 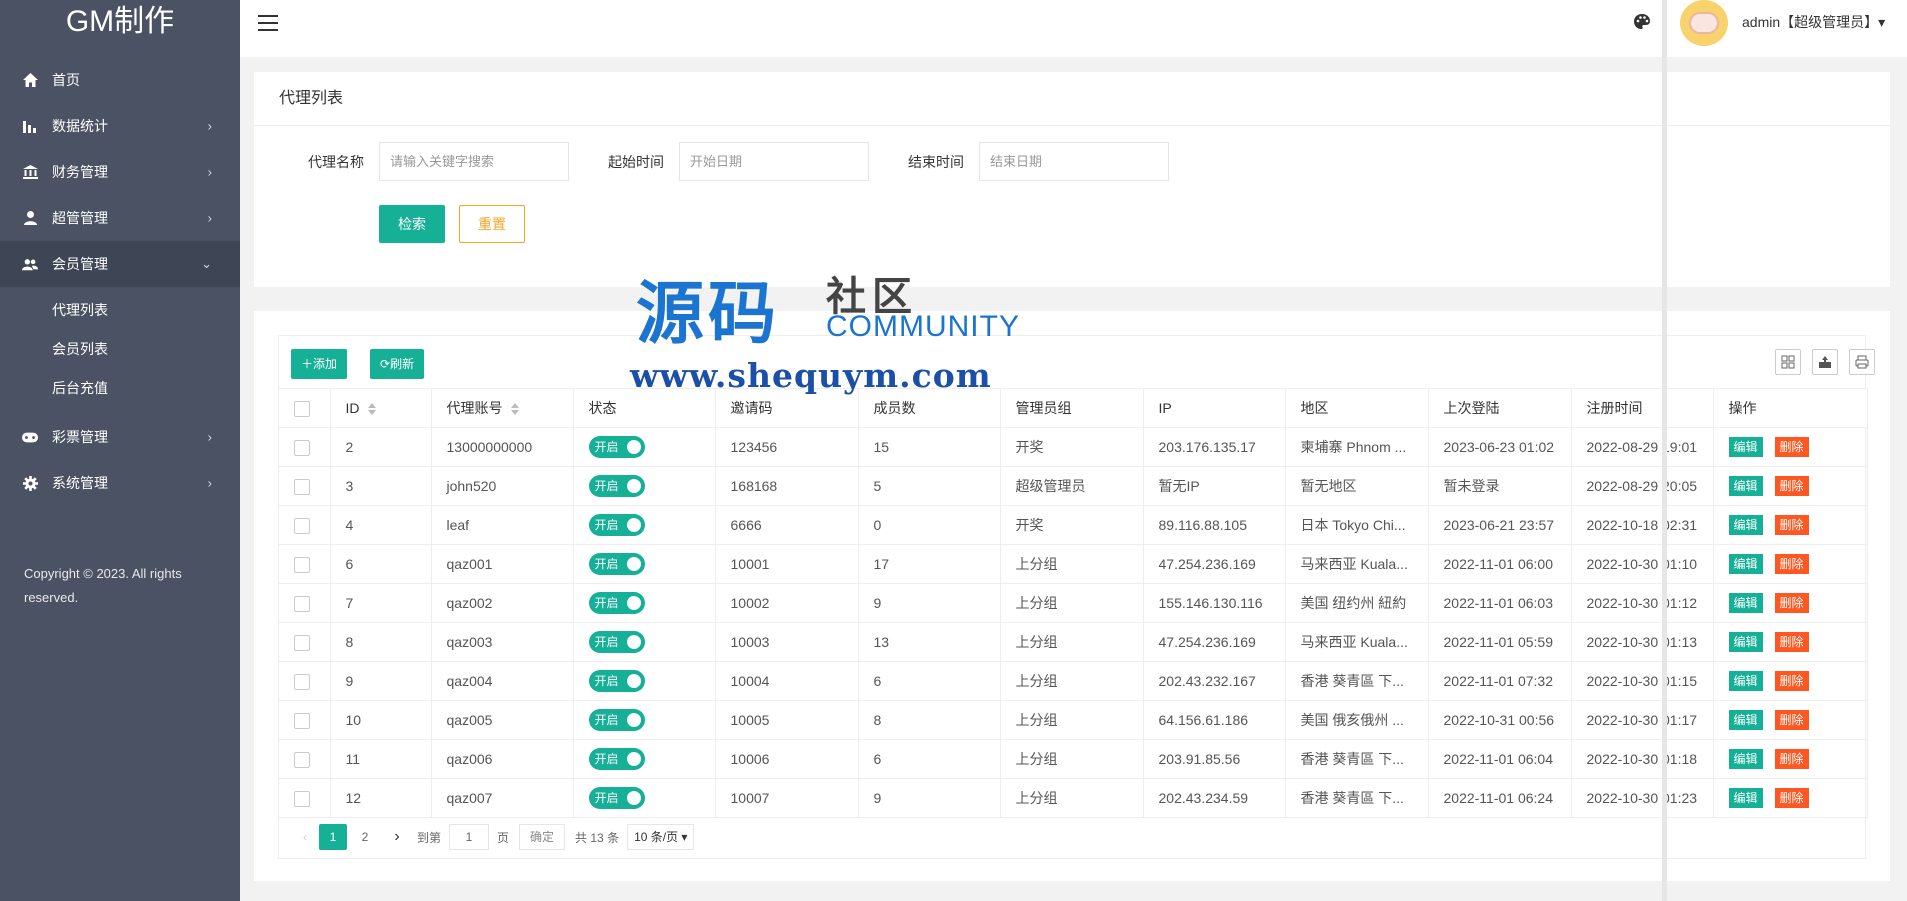 What do you see at coordinates (1500, 564) in the screenshot?
I see `cell-last-login: 2022-11-01 06:00` at bounding box center [1500, 564].